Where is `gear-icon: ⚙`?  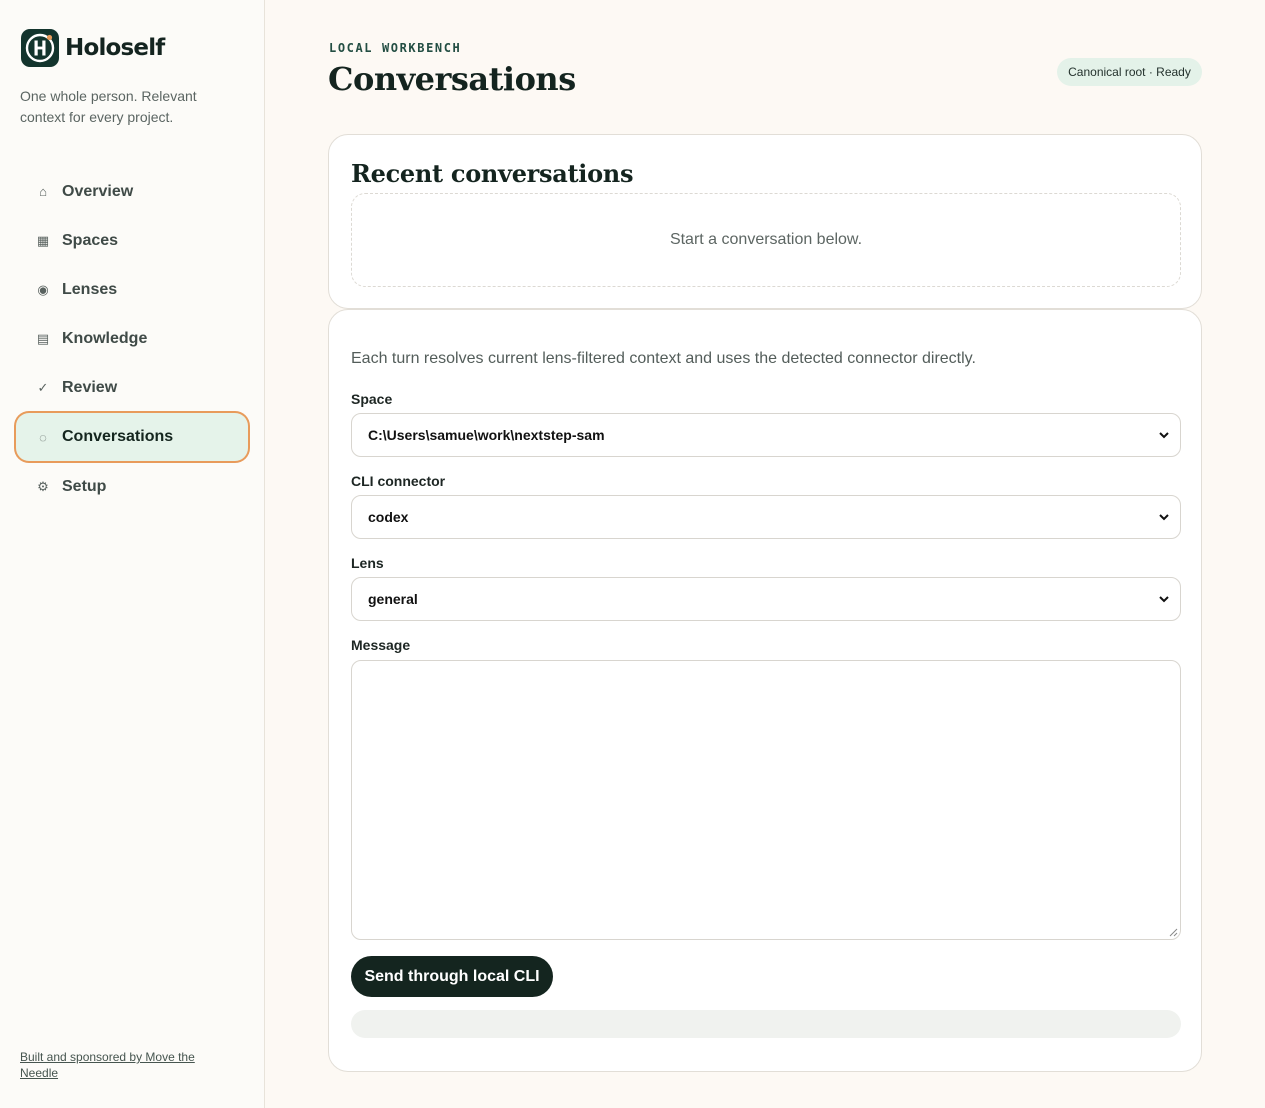 gear-icon: ⚙ is located at coordinates (43, 486).